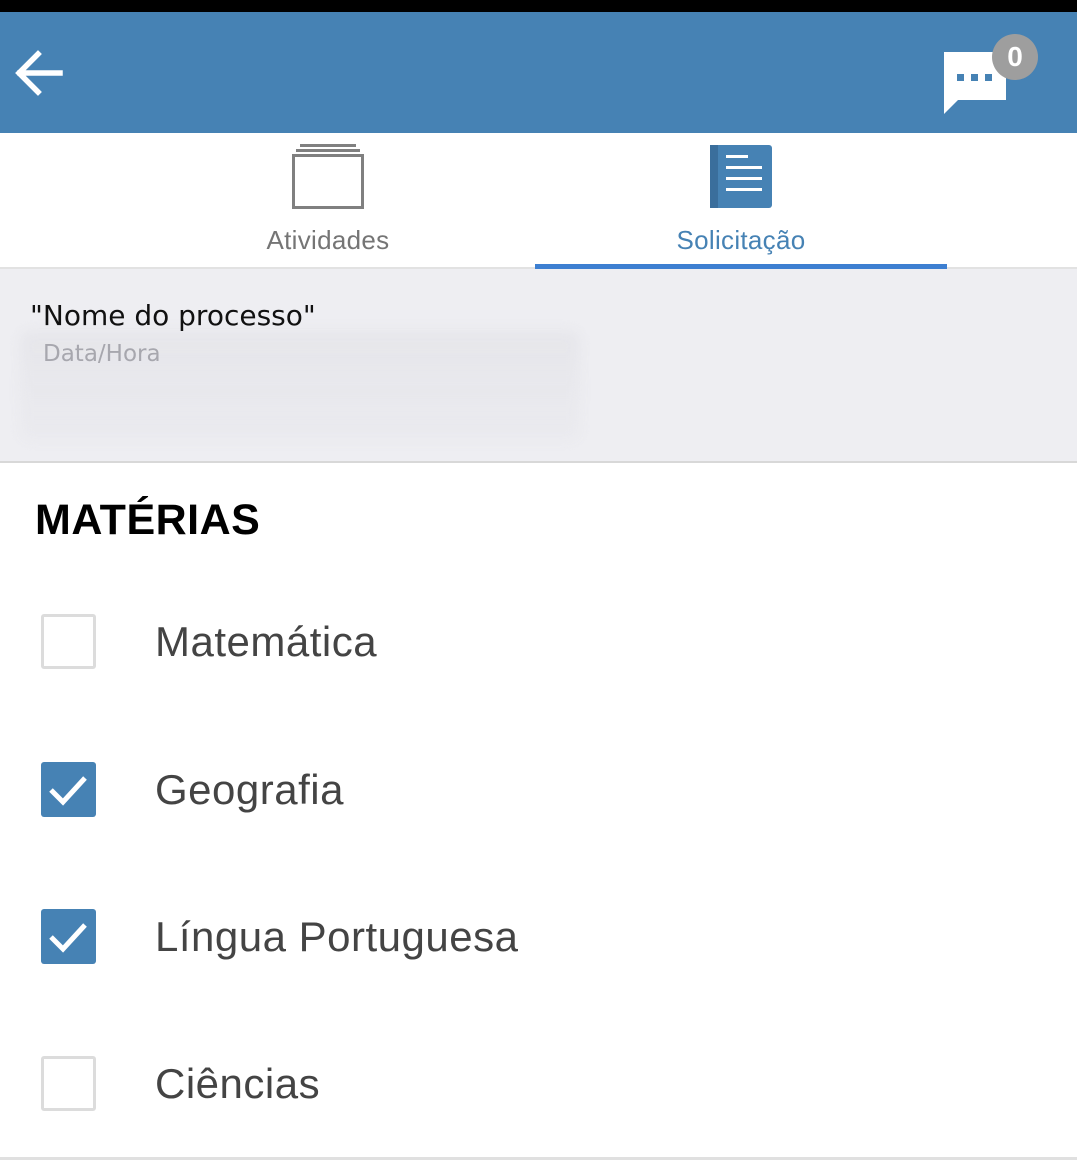 Image resolution: width=1077 pixels, height=1166 pixels. I want to click on messages-button: 0, so click(993, 79).